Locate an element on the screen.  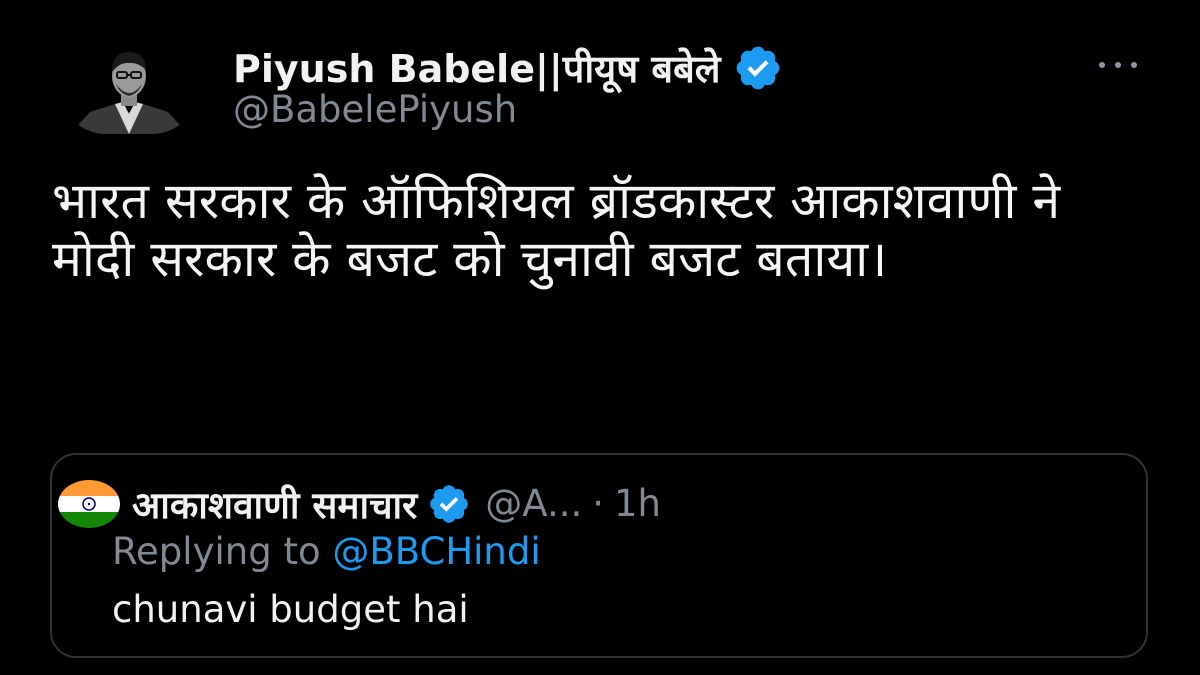
quoted-tweet-header: आकाशवाणी समाचार @A... · 1h is located at coordinates (359, 503).